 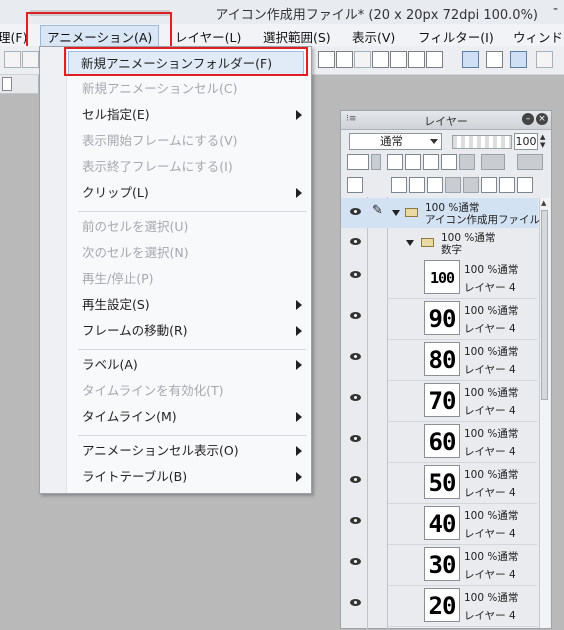 I want to click on layer-row: 100 100 %通常 レイヤー 4, so click(x=439, y=278).